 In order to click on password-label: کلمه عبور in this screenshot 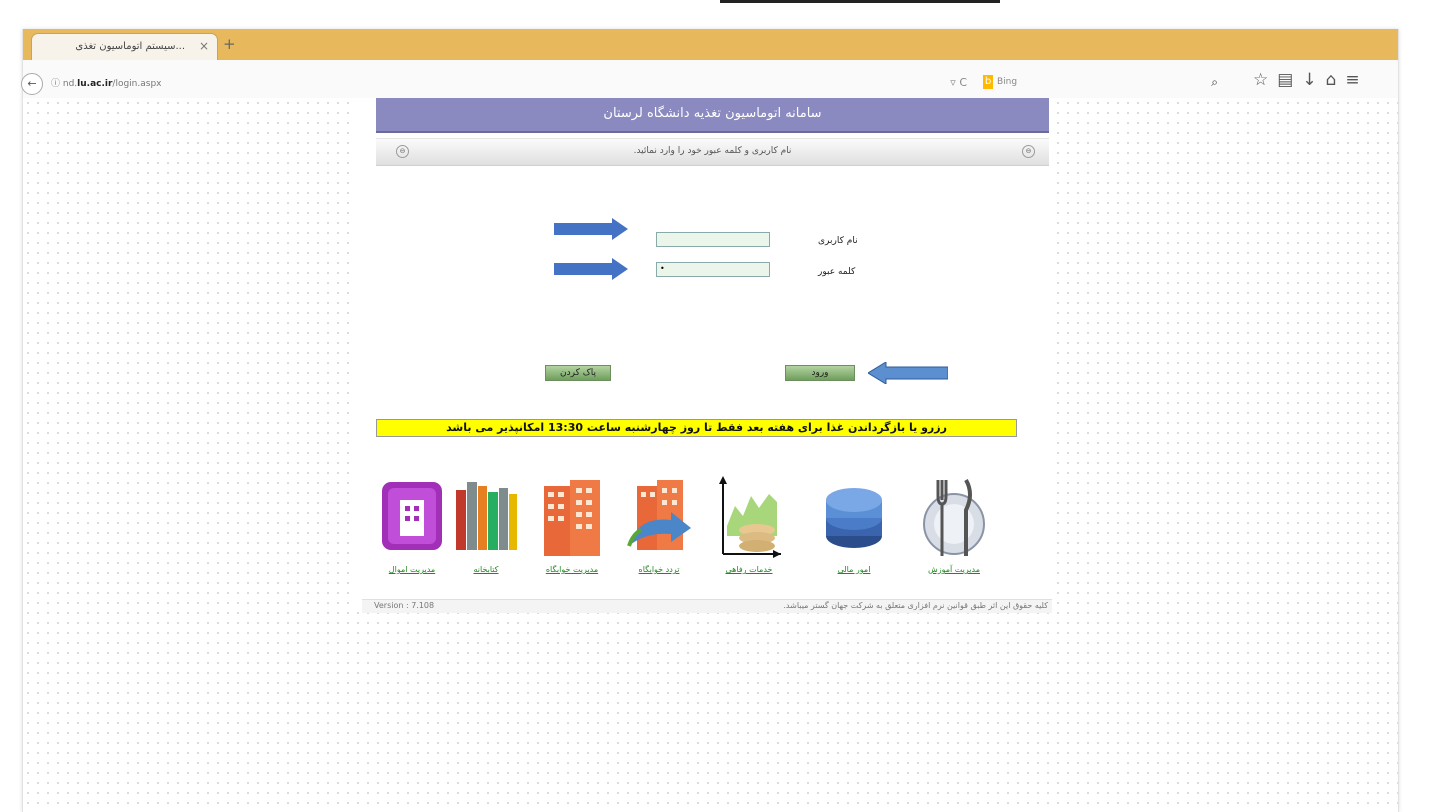, I will do `click(837, 272)`.